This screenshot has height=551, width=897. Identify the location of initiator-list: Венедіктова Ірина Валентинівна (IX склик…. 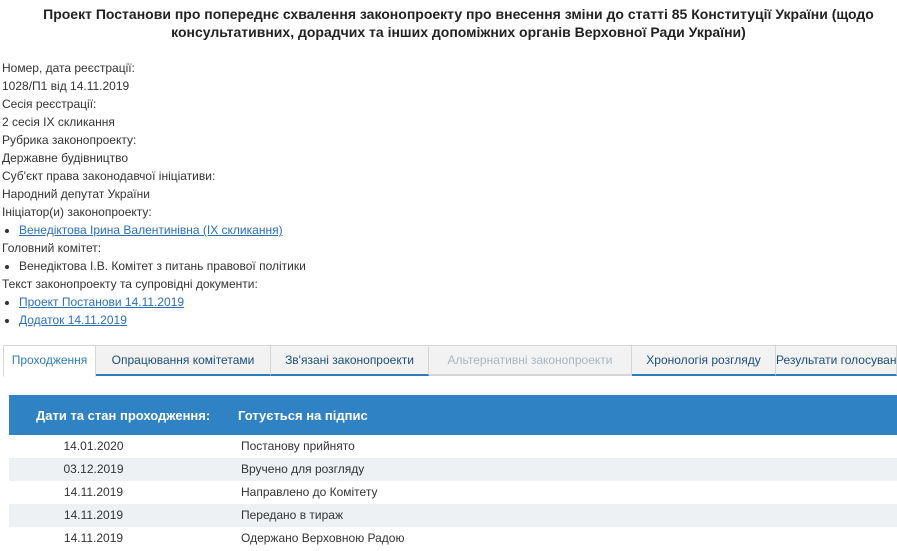
(442, 230).